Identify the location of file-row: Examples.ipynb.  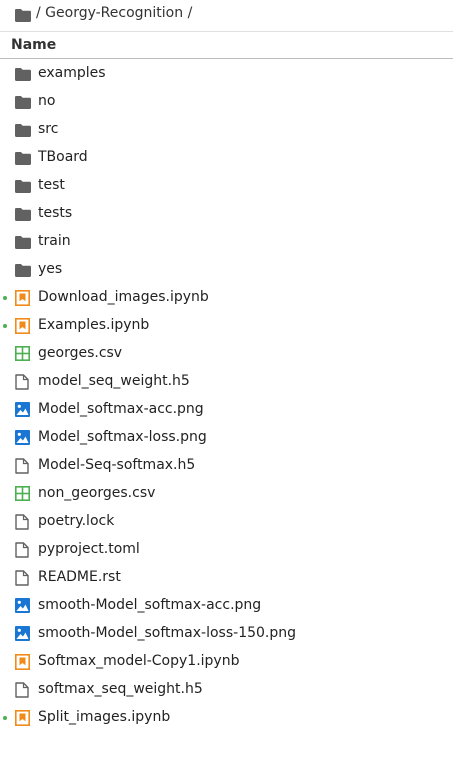
(226, 326).